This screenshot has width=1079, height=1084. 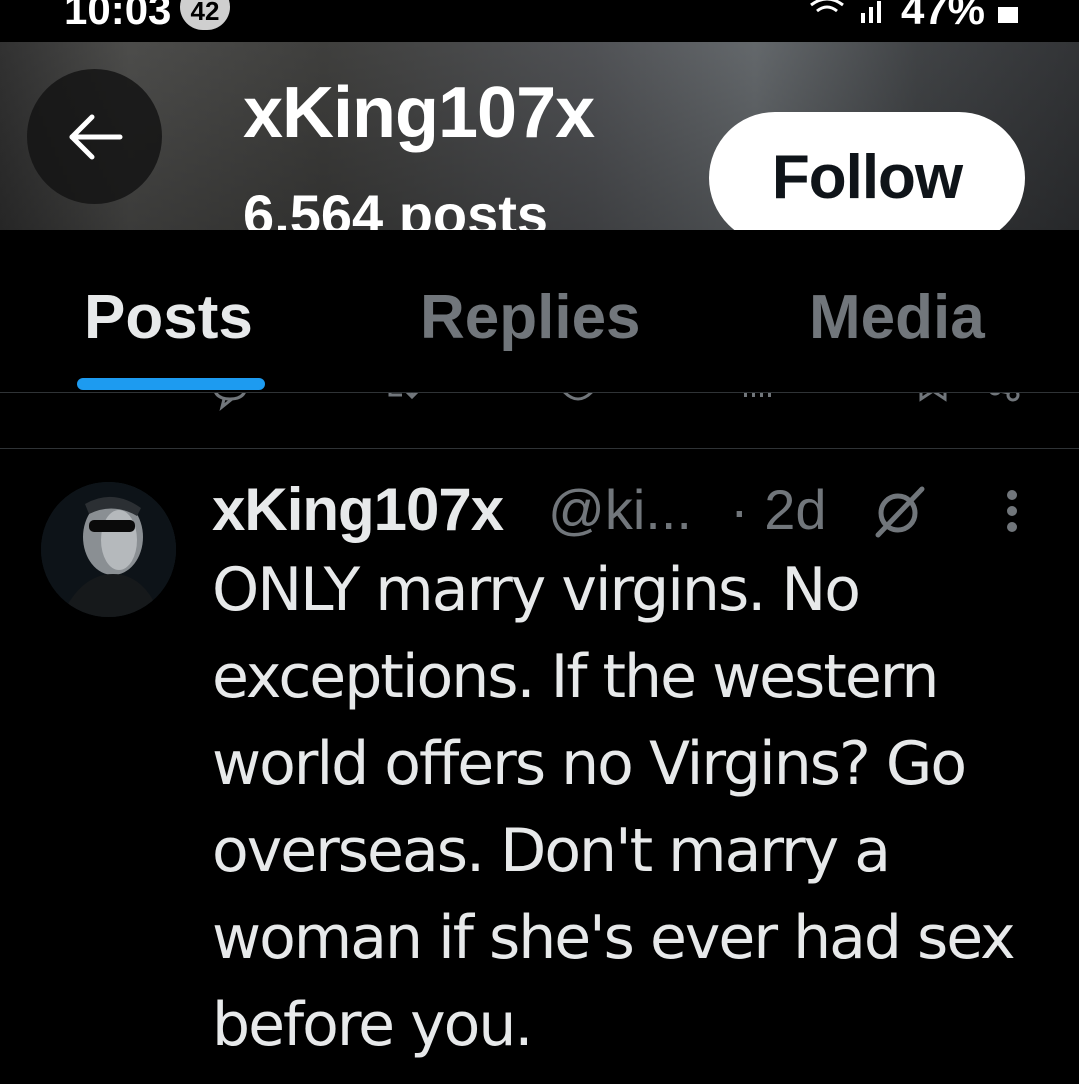 I want to click on reply-icon, so click(x=230, y=403).